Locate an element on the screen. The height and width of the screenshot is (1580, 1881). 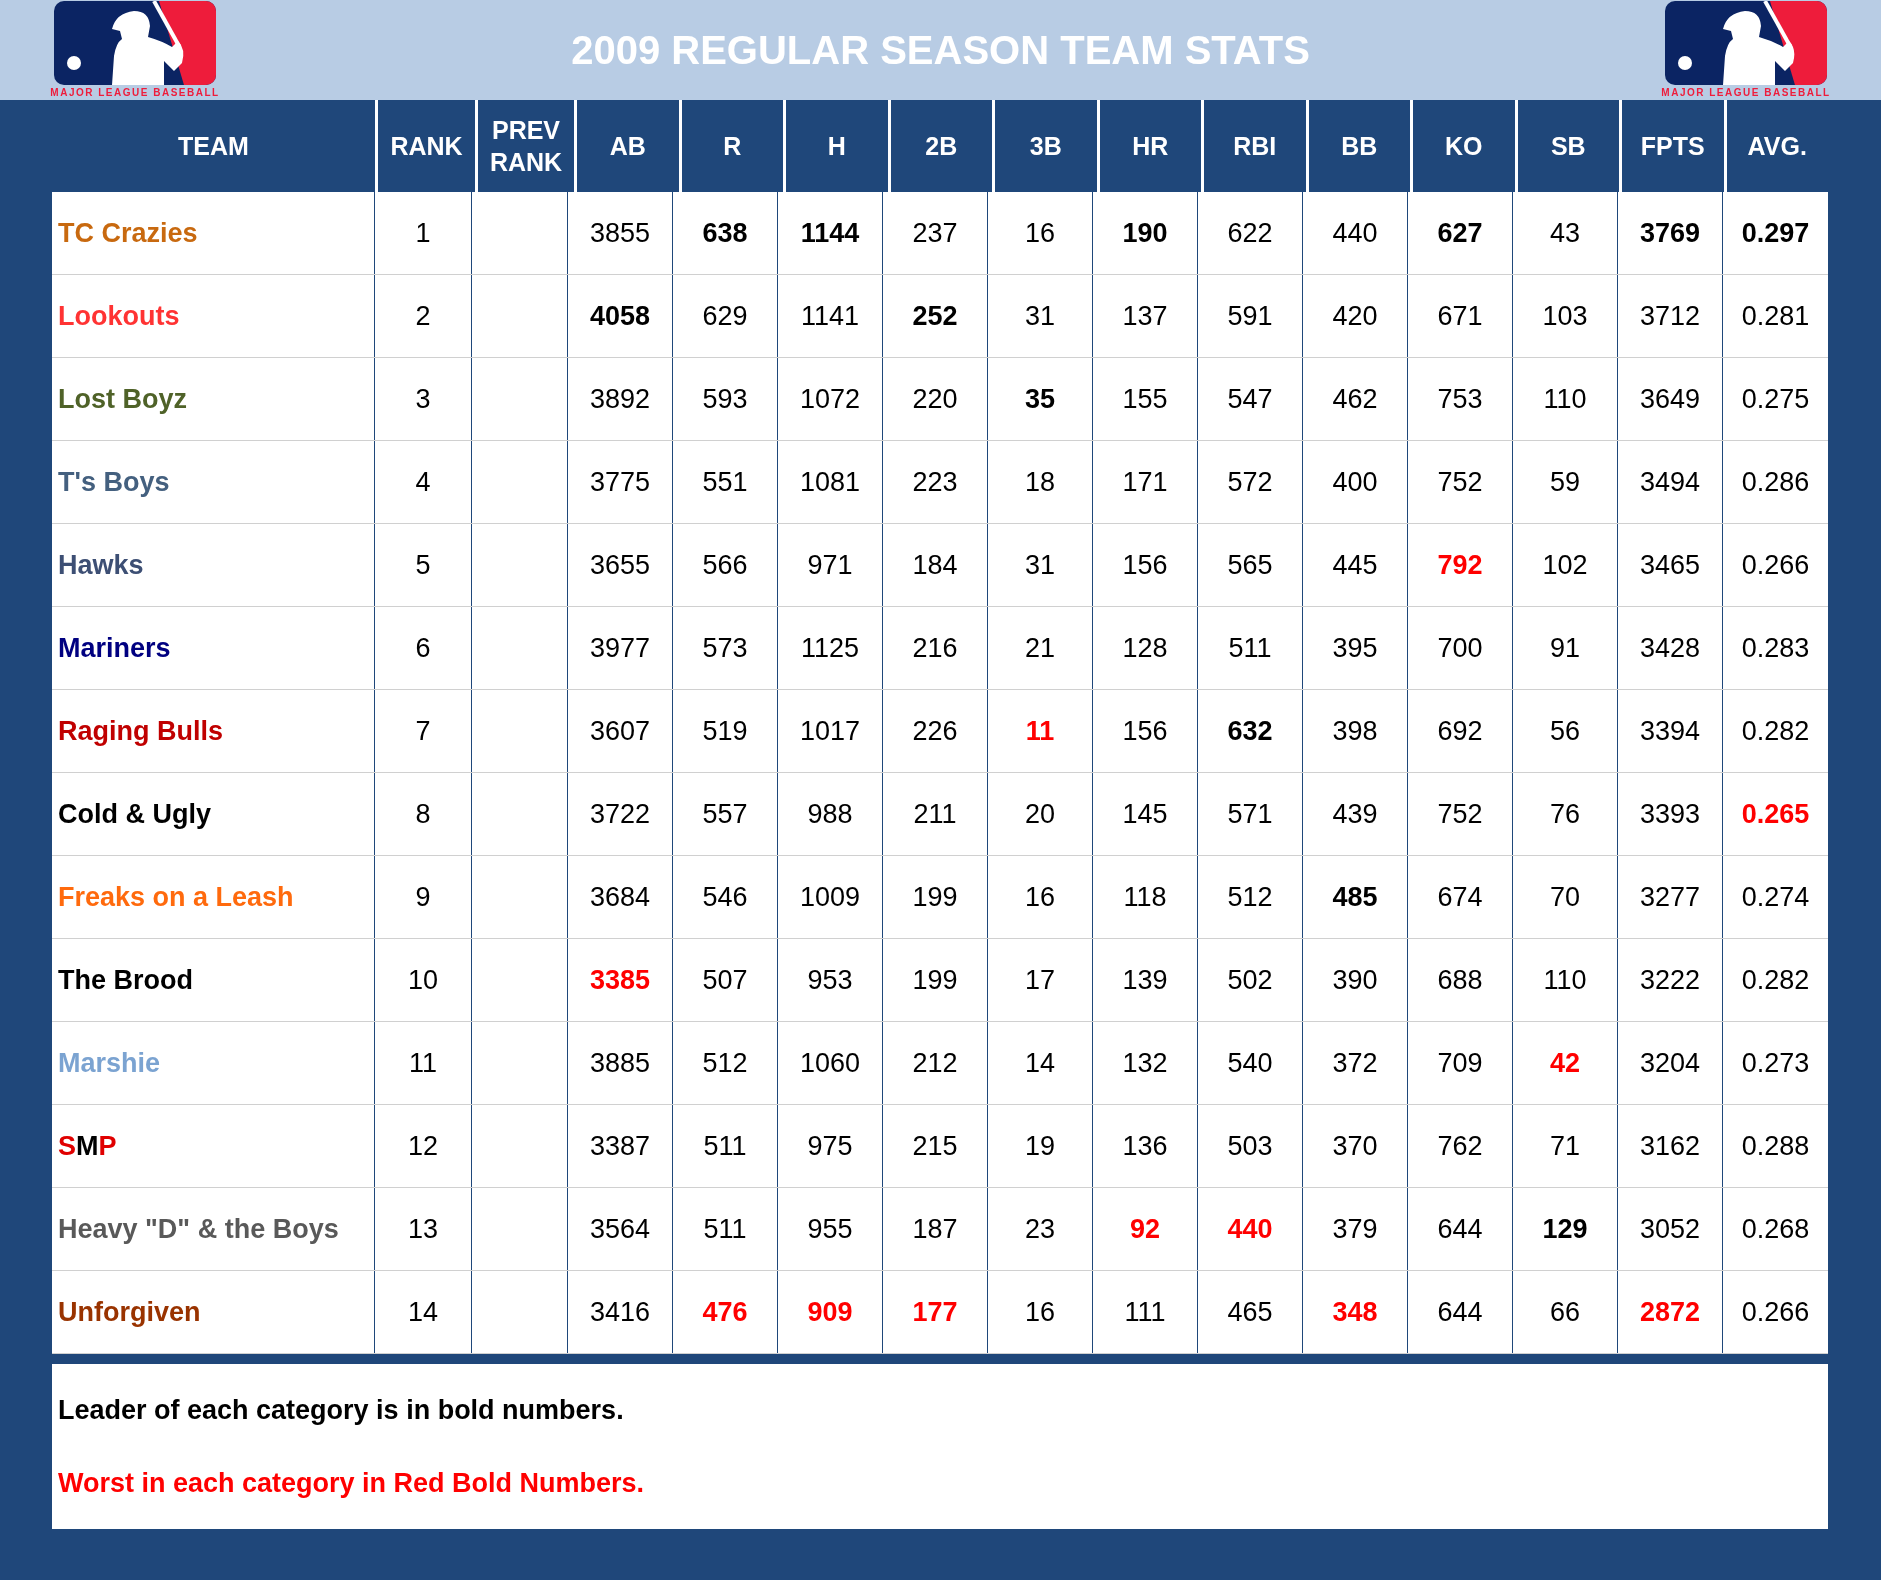
table-cell: 11 is located at coordinates (423, 1063).